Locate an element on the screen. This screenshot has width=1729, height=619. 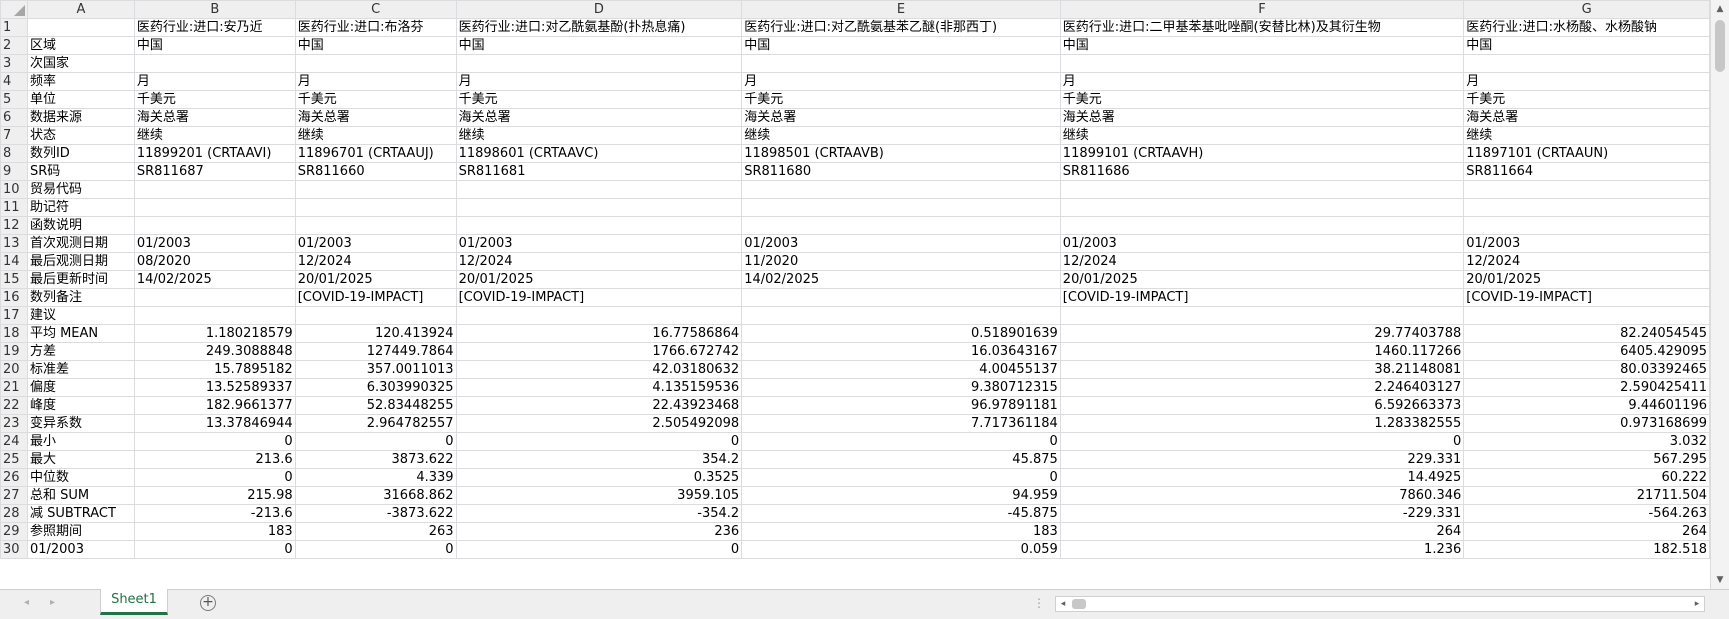
cell-g1: 医药行业:进口:水杨酸、水杨酸钠 is located at coordinates (1586, 27).